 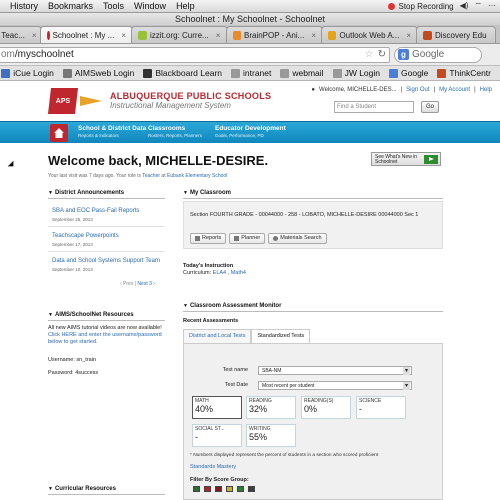 What do you see at coordinates (430, 107) in the screenshot?
I see `go-button: Go` at bounding box center [430, 107].